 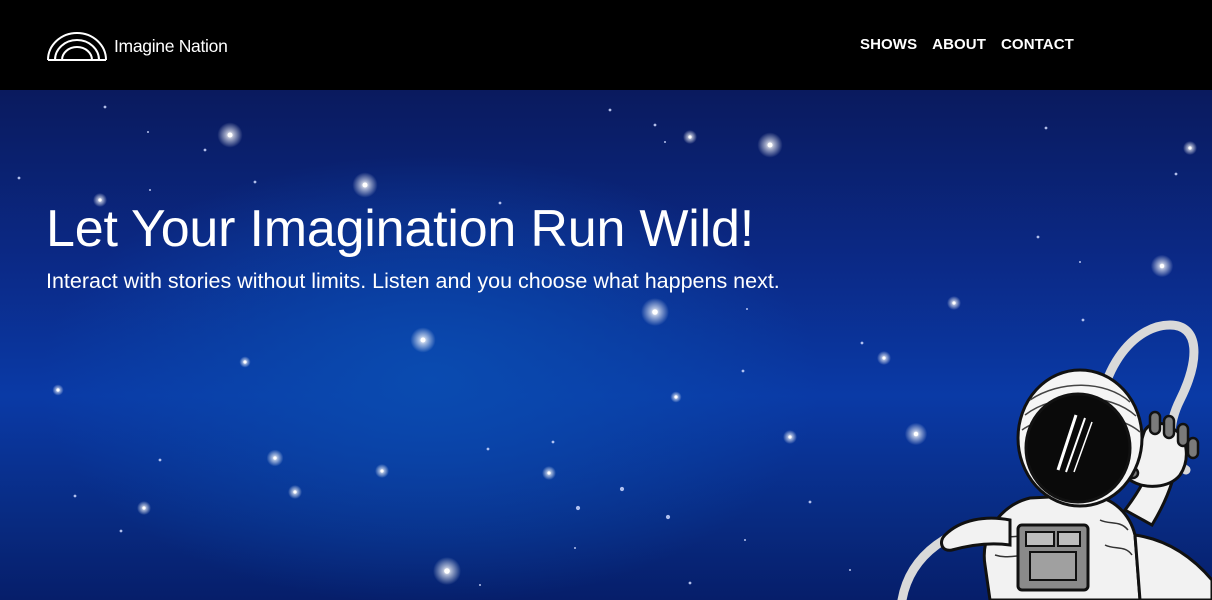 I want to click on rainbow-logo-icon, so click(x=77, y=46).